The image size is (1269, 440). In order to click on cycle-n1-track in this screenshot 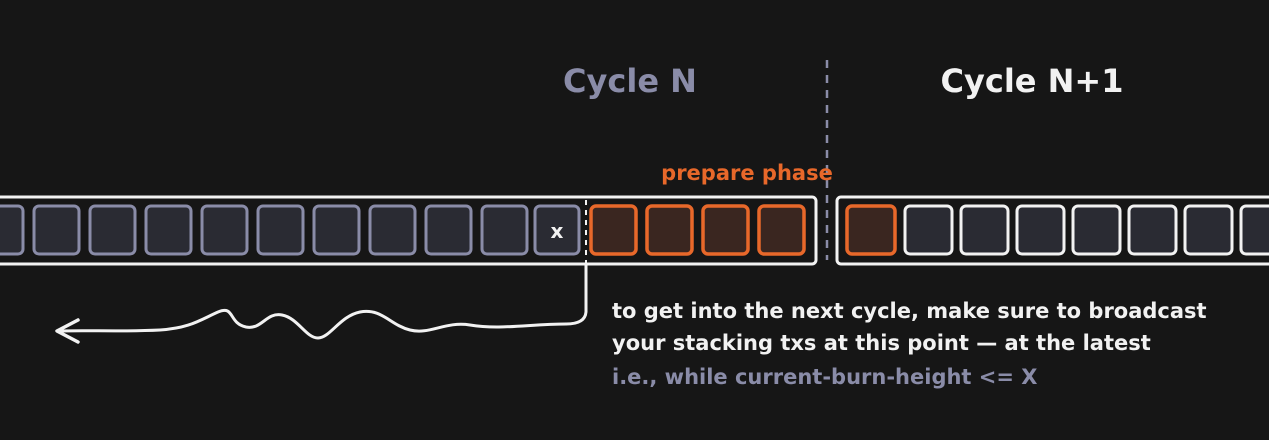, I will do `click(1052, 230)`.